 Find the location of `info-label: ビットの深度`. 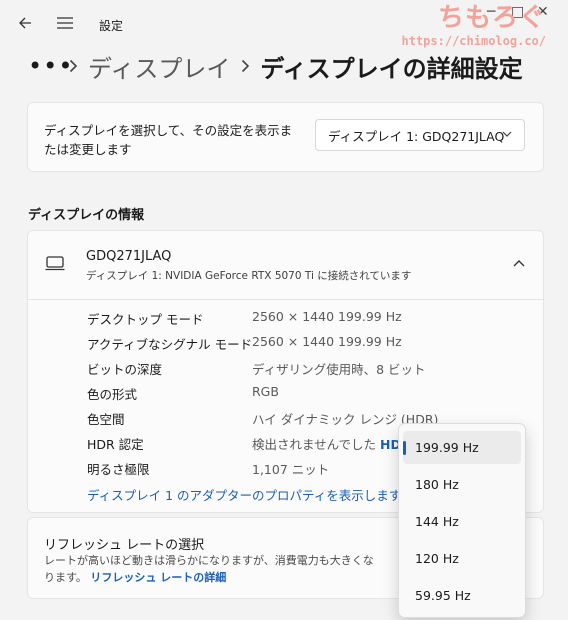

info-label: ビットの深度 is located at coordinates (125, 369).